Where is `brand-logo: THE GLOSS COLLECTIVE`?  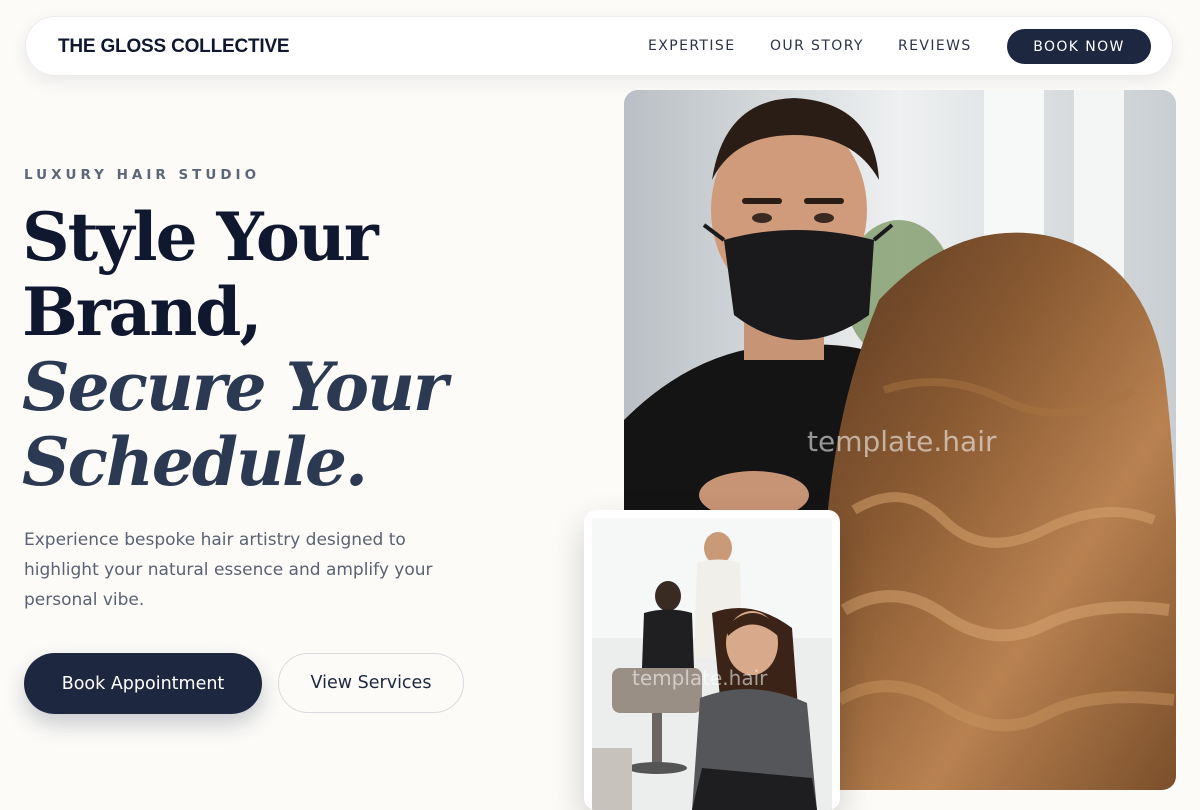
brand-logo: THE GLOSS COLLECTIVE is located at coordinates (174, 47).